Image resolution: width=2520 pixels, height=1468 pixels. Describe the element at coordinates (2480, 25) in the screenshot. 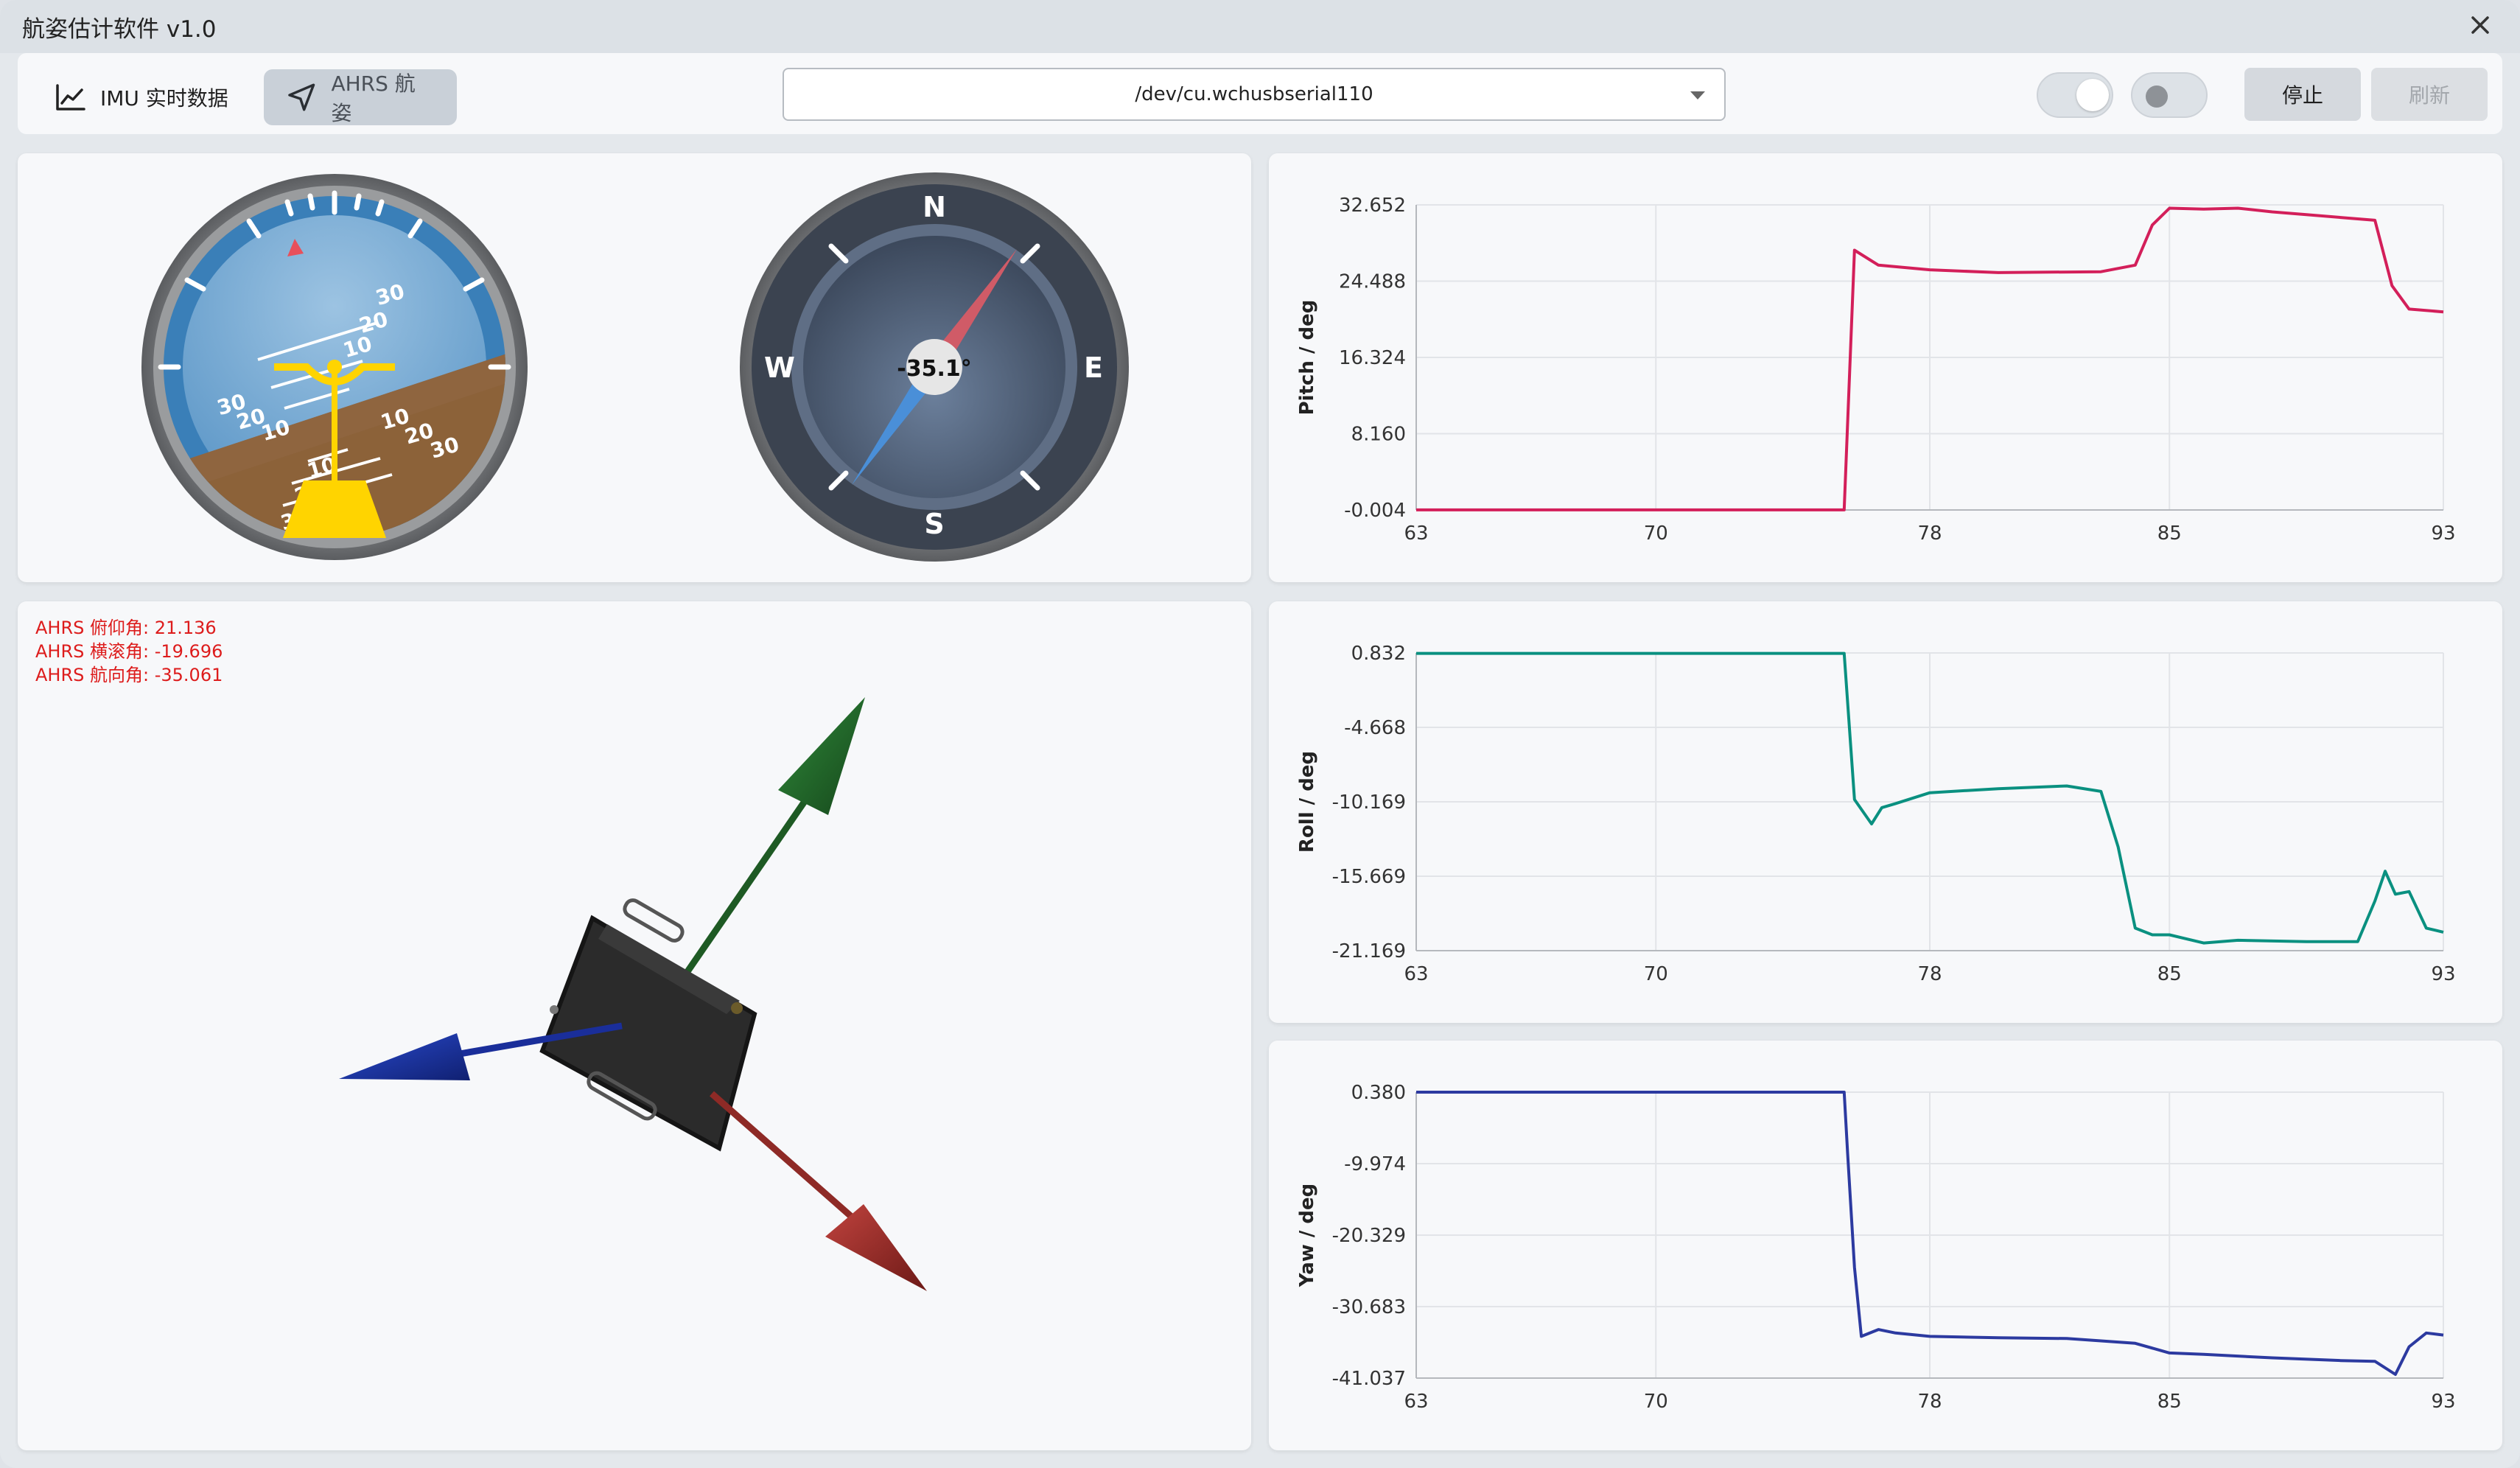

I see `close-icon` at that location.